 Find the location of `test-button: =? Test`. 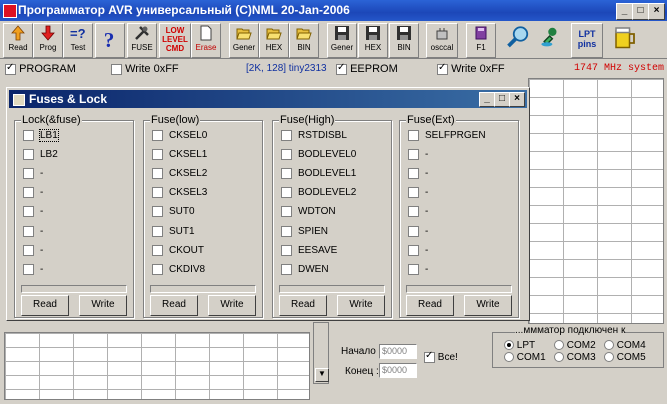

test-button: =? Test is located at coordinates (78, 40).